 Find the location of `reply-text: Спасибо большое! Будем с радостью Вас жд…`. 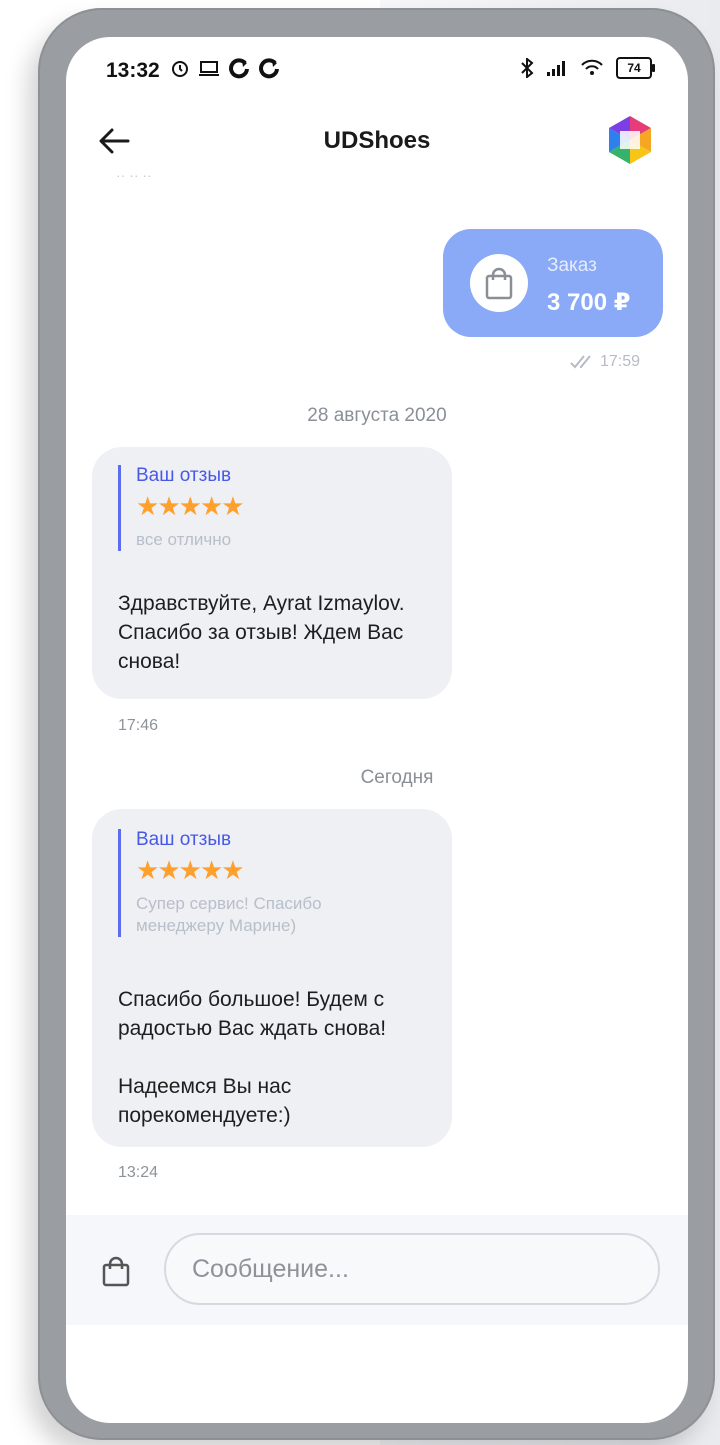

reply-text: Спасибо большое! Будем с радостью Вас жд… is located at coordinates (252, 1057).